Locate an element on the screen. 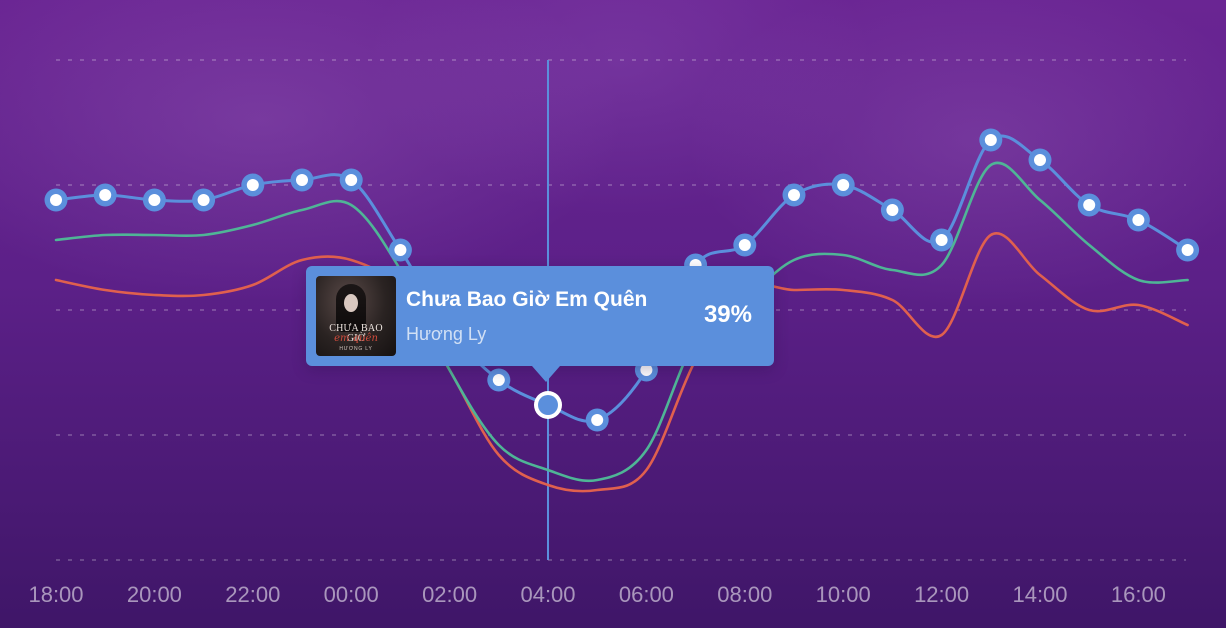 The height and width of the screenshot is (628, 1226). x-tick-label: 08:00 is located at coordinates (744, 594).